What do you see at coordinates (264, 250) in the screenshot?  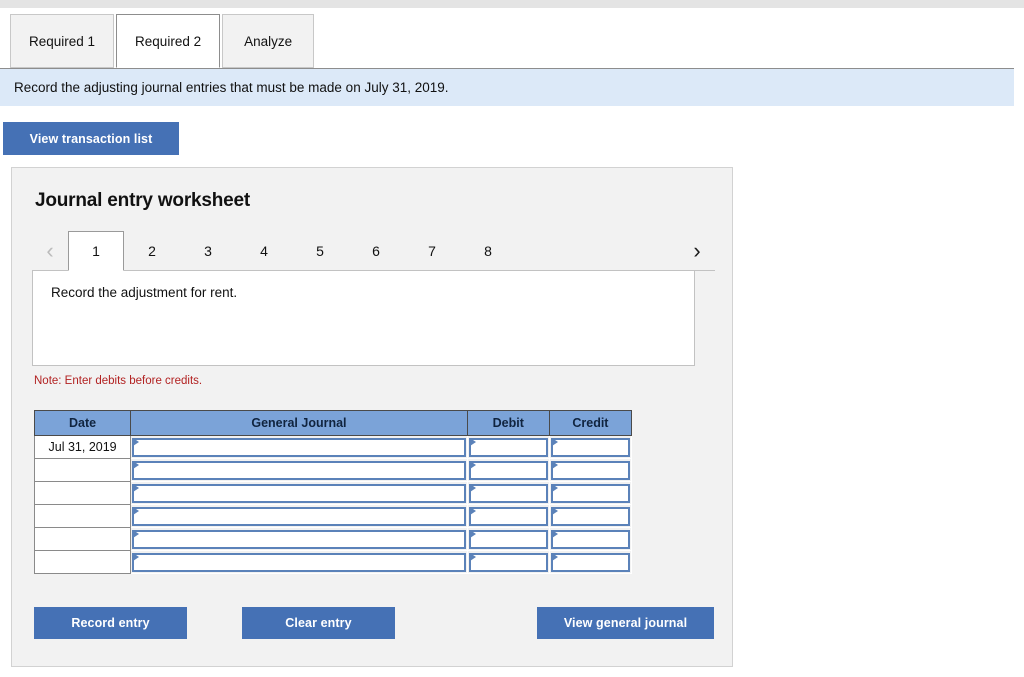 I see `worksheet-page-4: 4` at bounding box center [264, 250].